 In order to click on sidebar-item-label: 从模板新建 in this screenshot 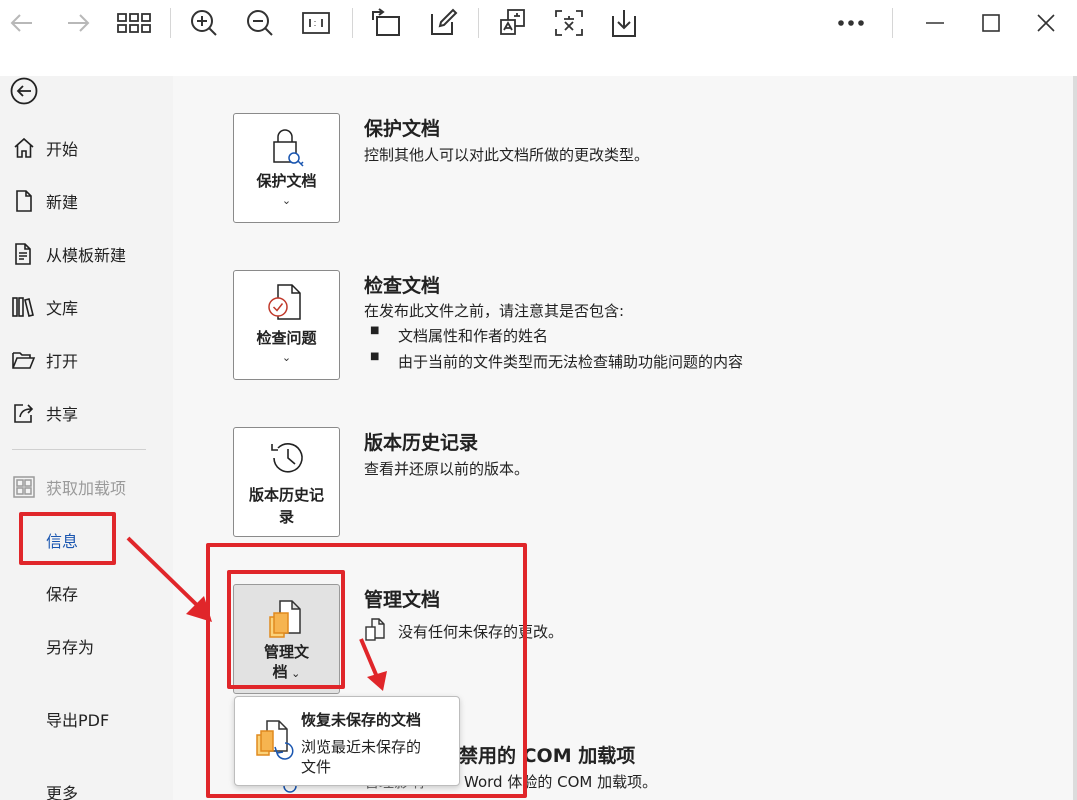, I will do `click(86, 255)`.